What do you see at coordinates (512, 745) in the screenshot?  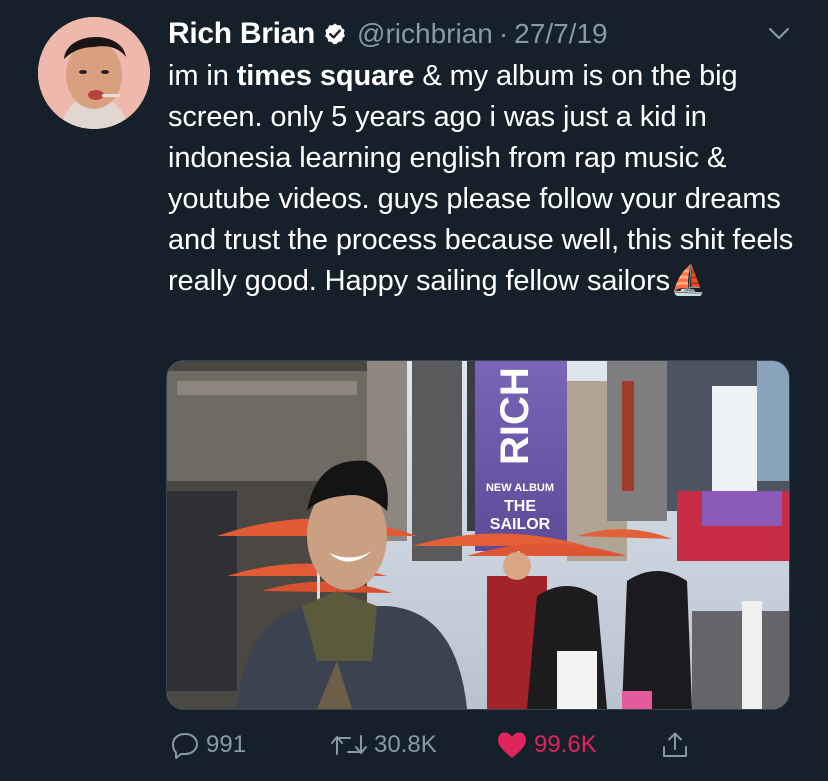 I see `heart-icon` at bounding box center [512, 745].